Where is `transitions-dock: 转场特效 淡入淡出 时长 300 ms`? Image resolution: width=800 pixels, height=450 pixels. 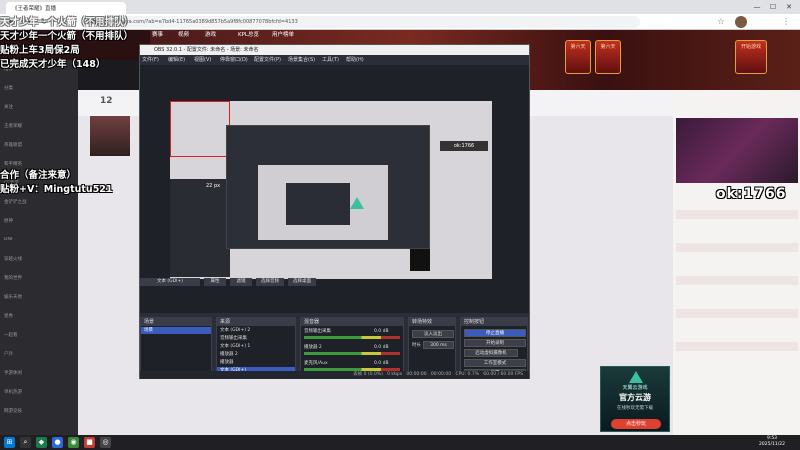 transitions-dock: 转场特效 淡入淡出 时长 300 ms is located at coordinates (432, 347).